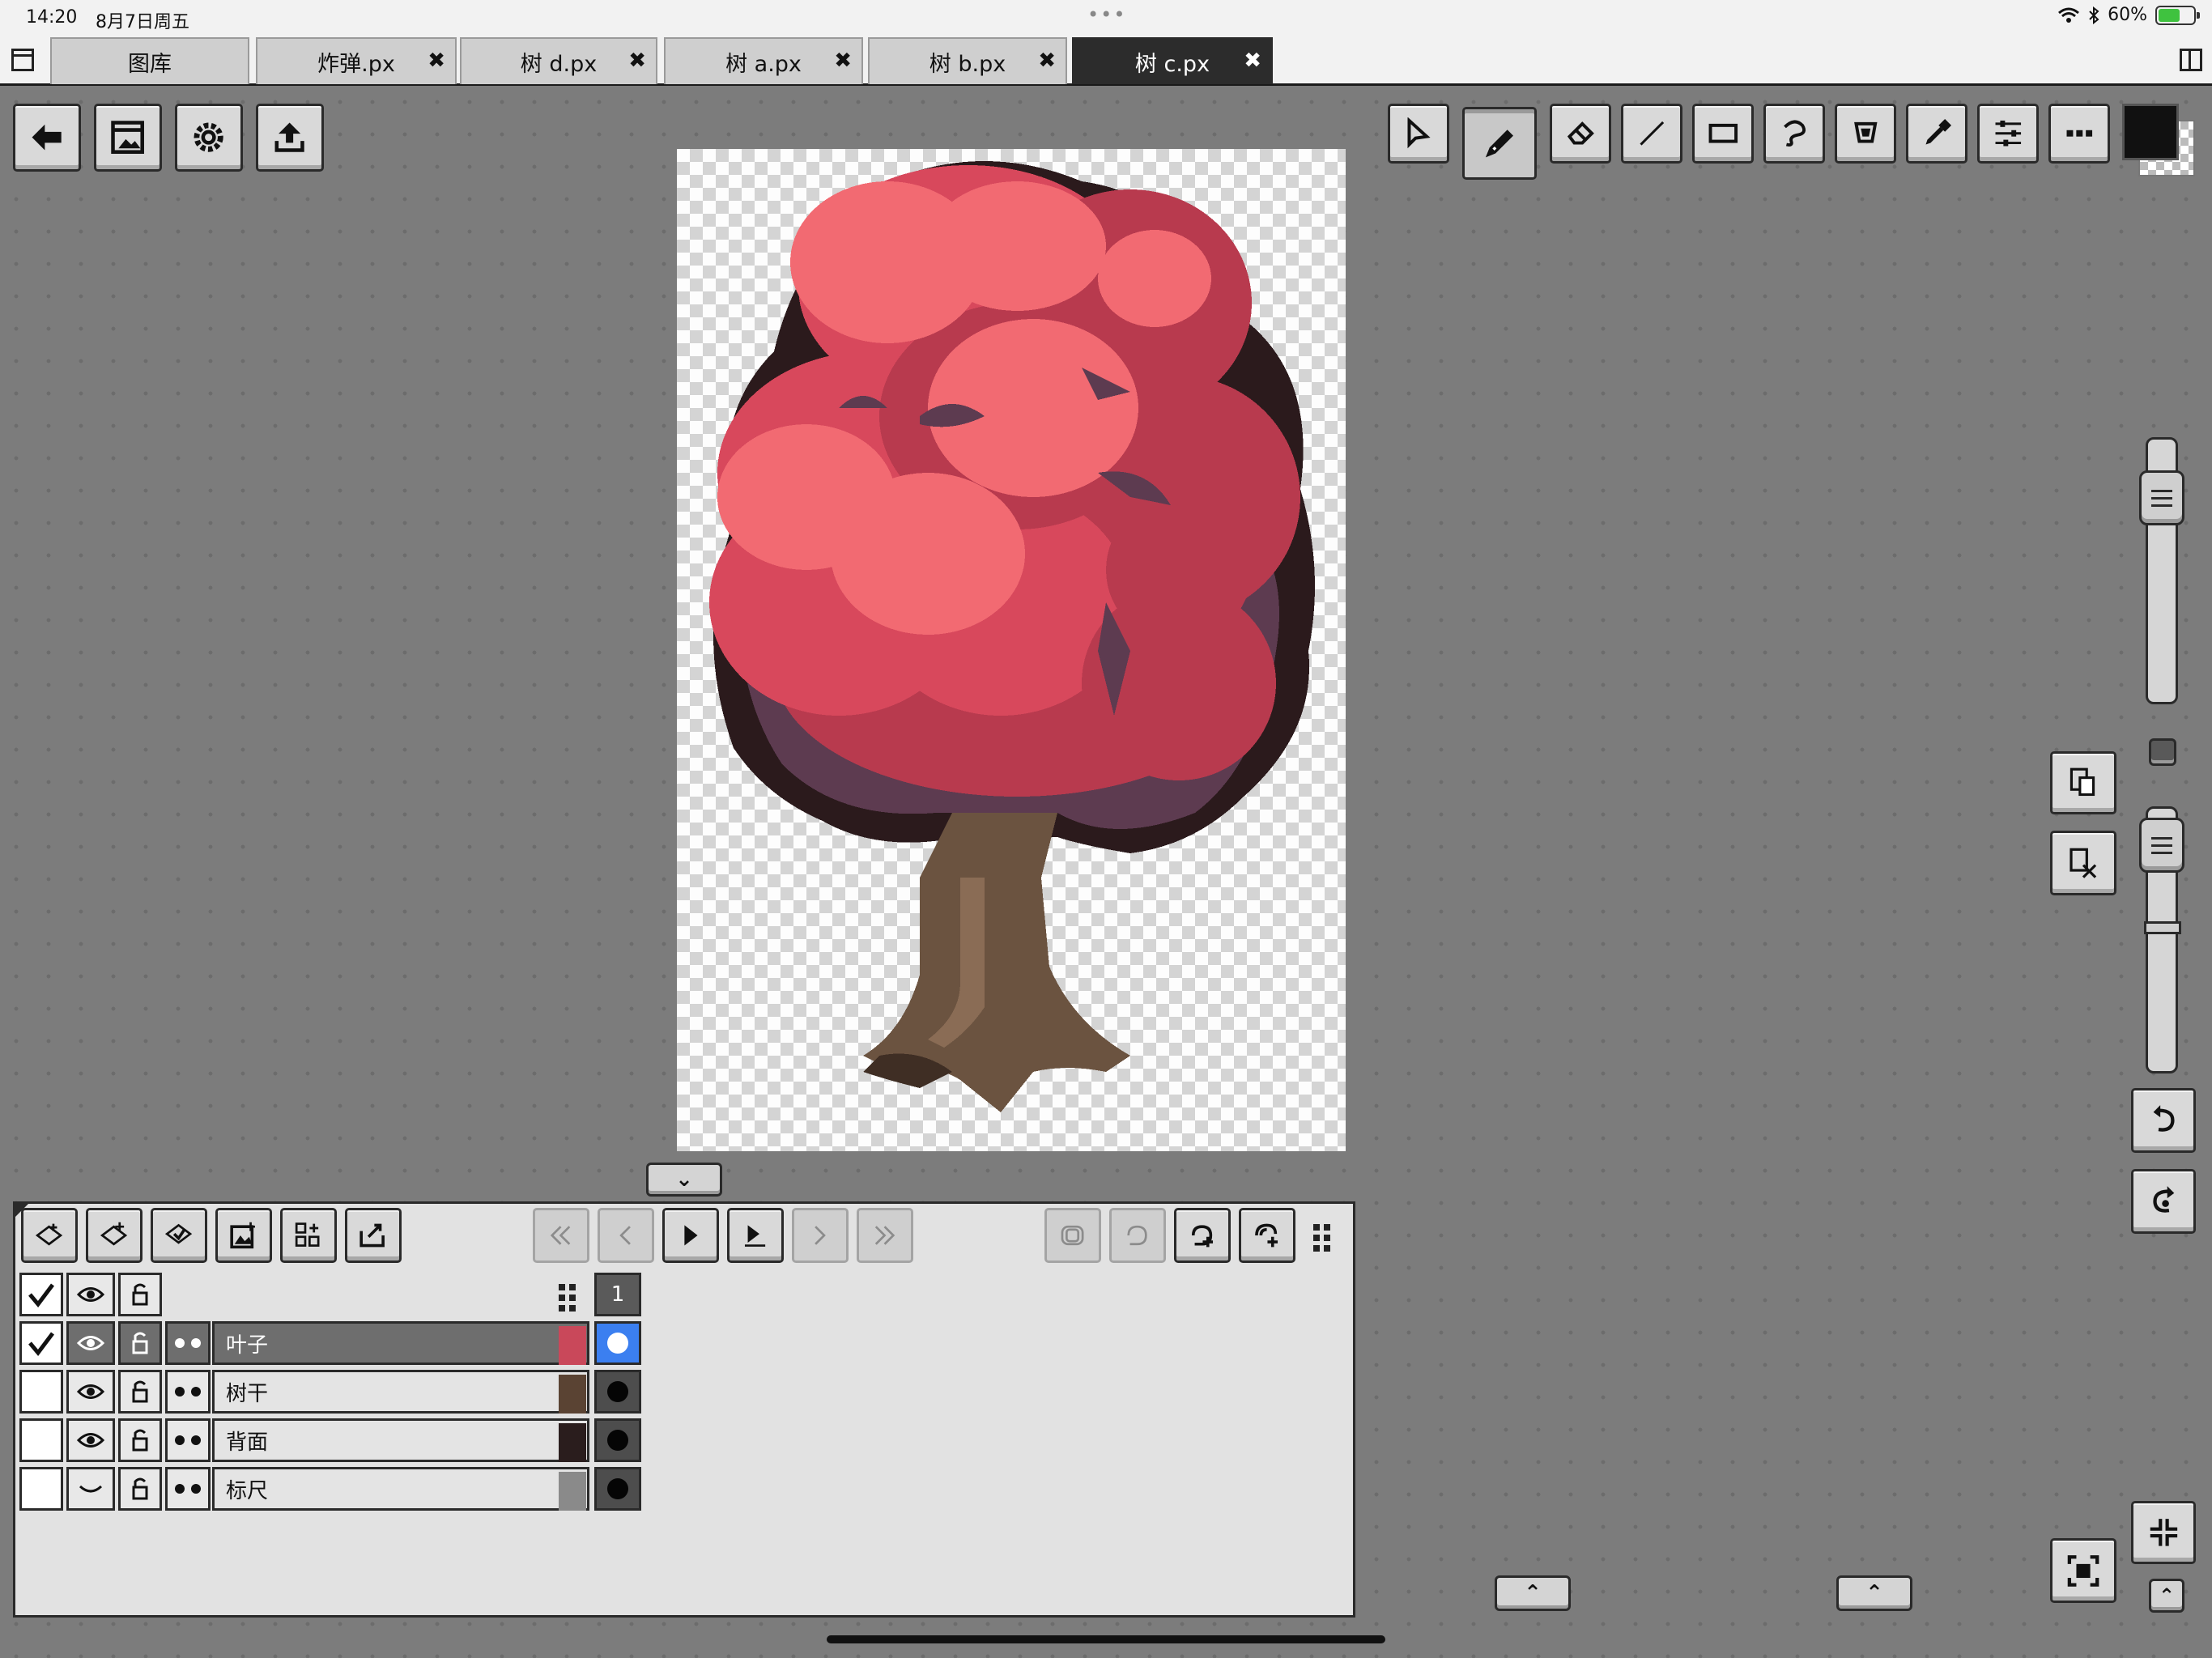 This screenshot has width=2212, height=1658. I want to click on collapse-view-button, so click(2164, 1532).